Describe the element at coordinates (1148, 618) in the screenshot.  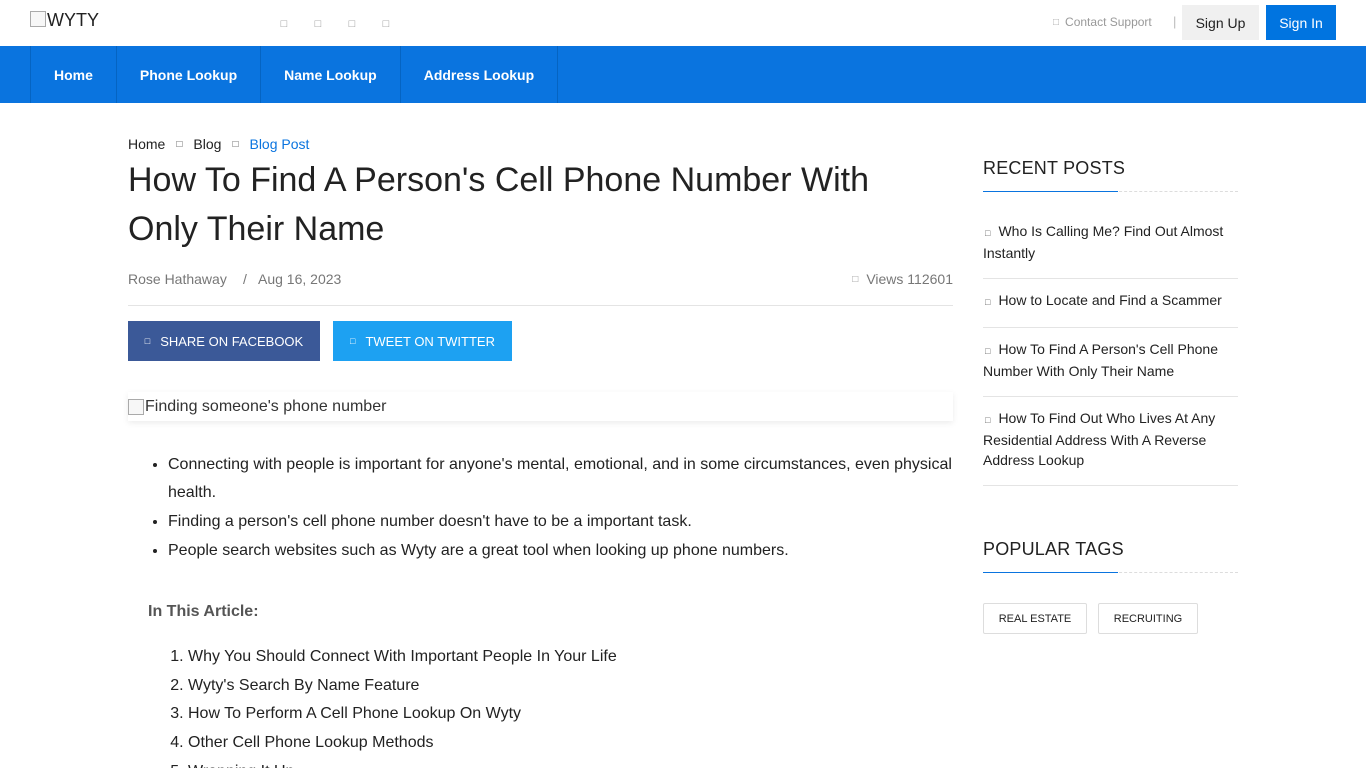
I see `tag-recruiting: RECRUITING` at that location.